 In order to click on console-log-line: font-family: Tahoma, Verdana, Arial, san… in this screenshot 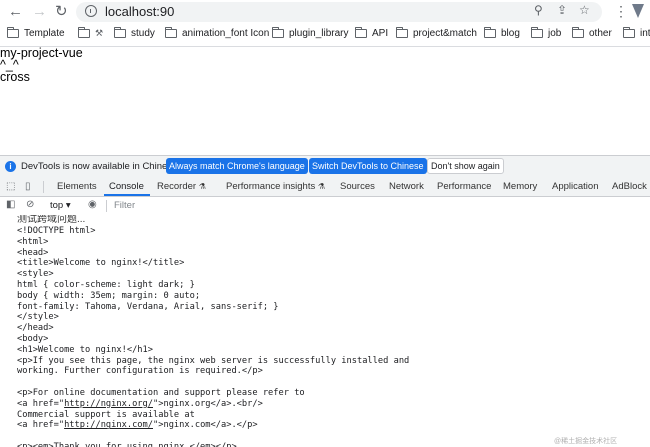, I will do `click(148, 306)`.